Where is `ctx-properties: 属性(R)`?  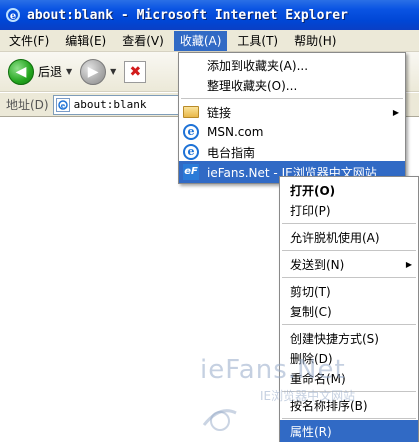
ctx-properties: 属性(R) is located at coordinates (349, 431).